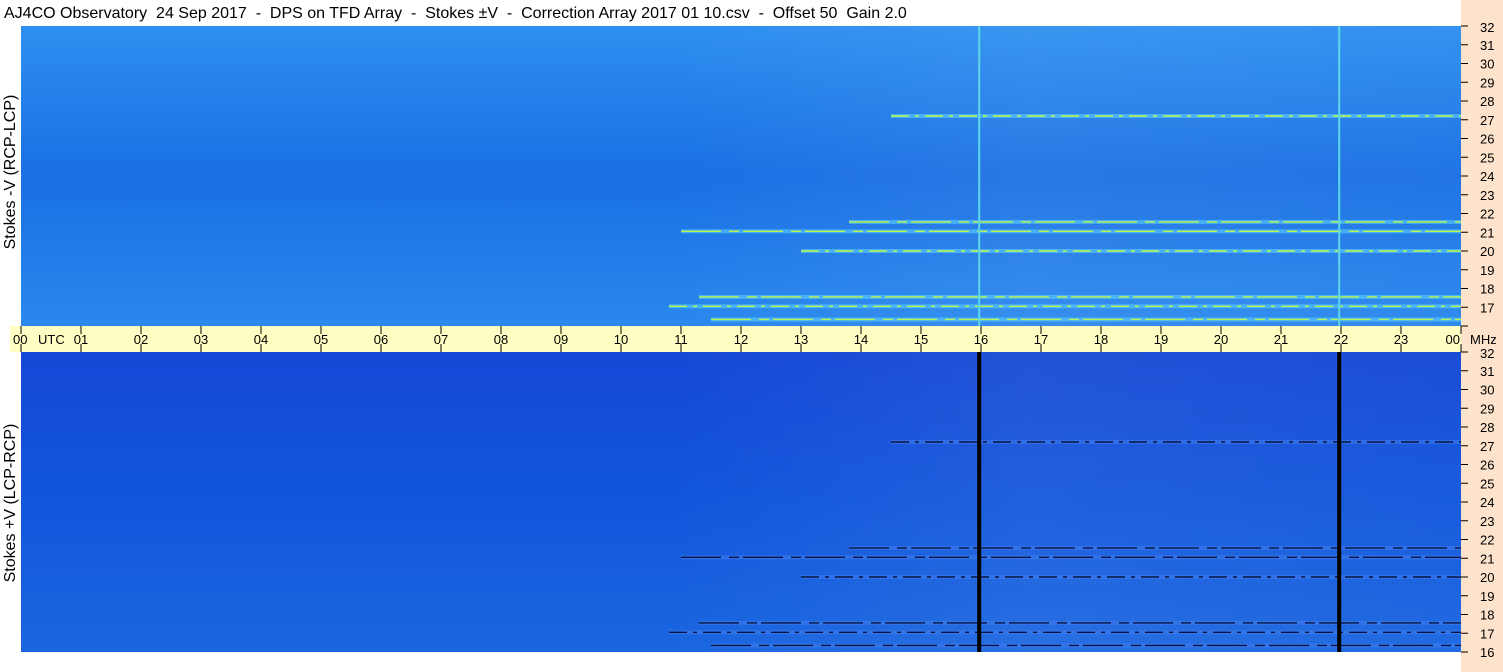  I want to click on x-tick-label: 17, so click(1041, 339).